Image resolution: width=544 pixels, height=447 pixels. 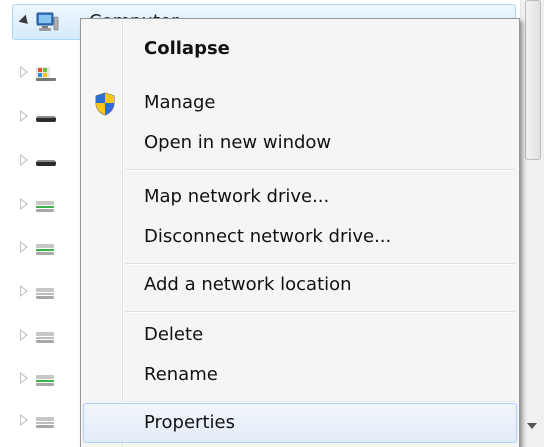 I want to click on menu-item-delete: Delete, so click(x=300, y=335).